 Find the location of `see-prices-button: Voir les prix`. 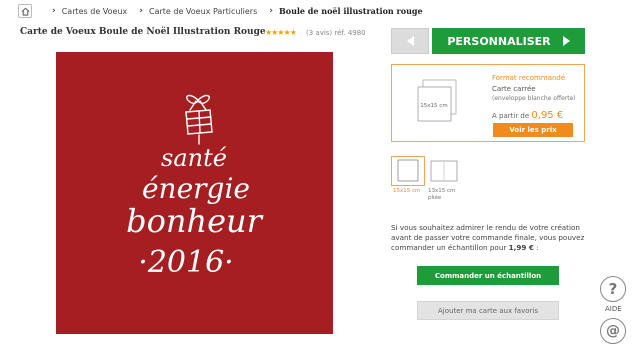

see-prices-button: Voir les prix is located at coordinates (533, 130).